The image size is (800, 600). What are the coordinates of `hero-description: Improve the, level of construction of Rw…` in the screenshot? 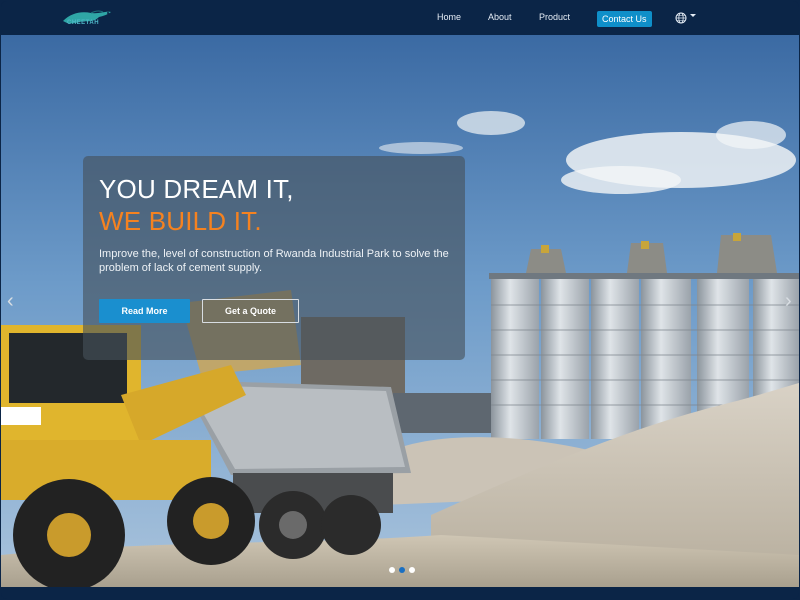 It's located at (274, 261).